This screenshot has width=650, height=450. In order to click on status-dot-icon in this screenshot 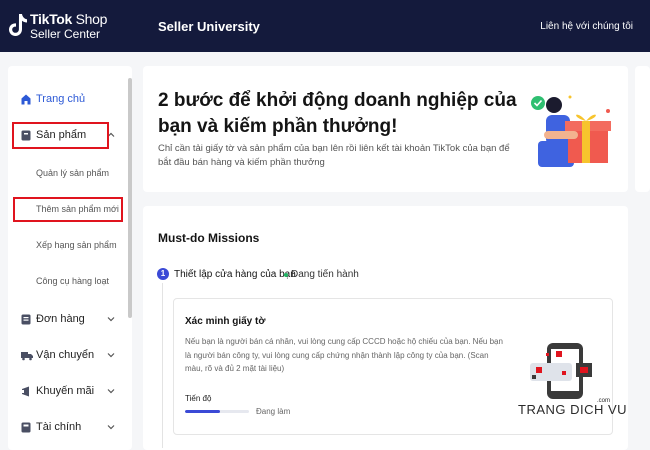, I will do `click(286, 275)`.